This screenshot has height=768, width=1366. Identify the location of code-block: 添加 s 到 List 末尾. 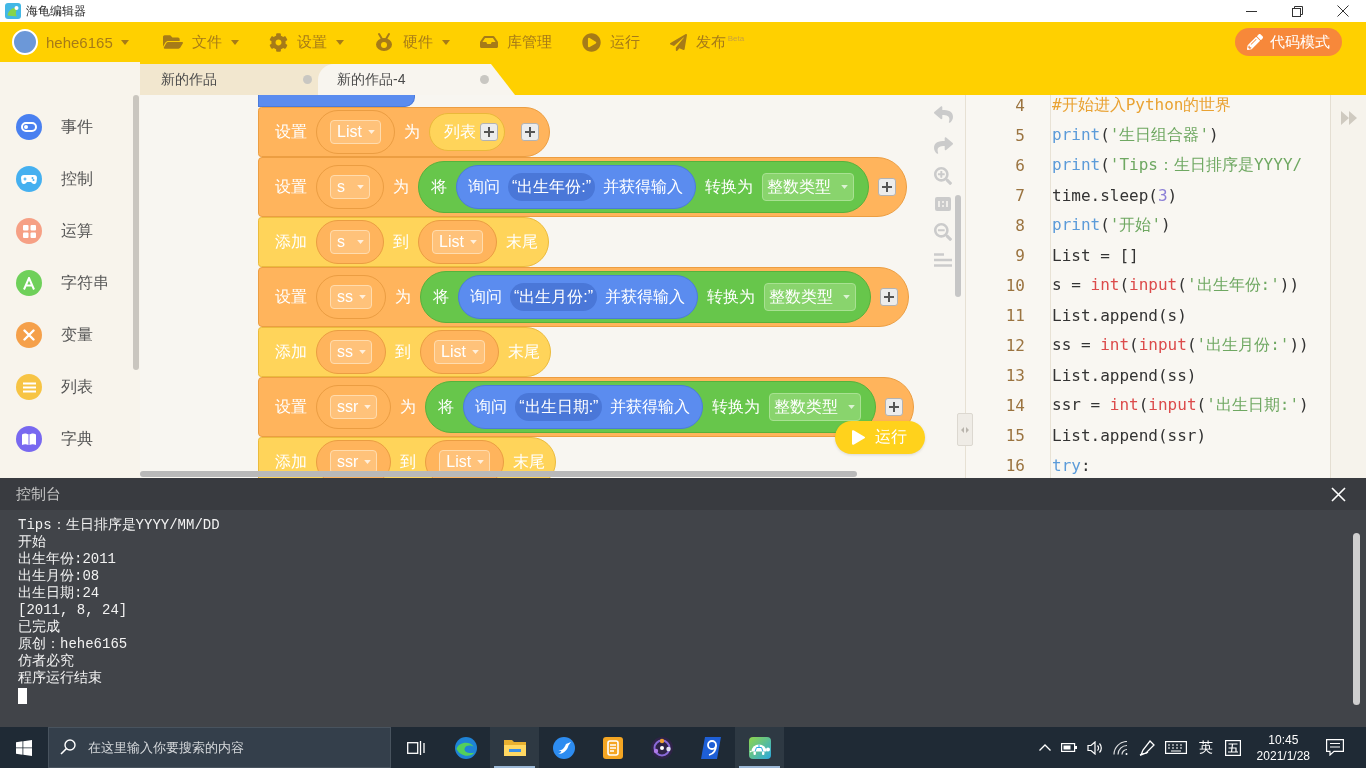
(403, 242).